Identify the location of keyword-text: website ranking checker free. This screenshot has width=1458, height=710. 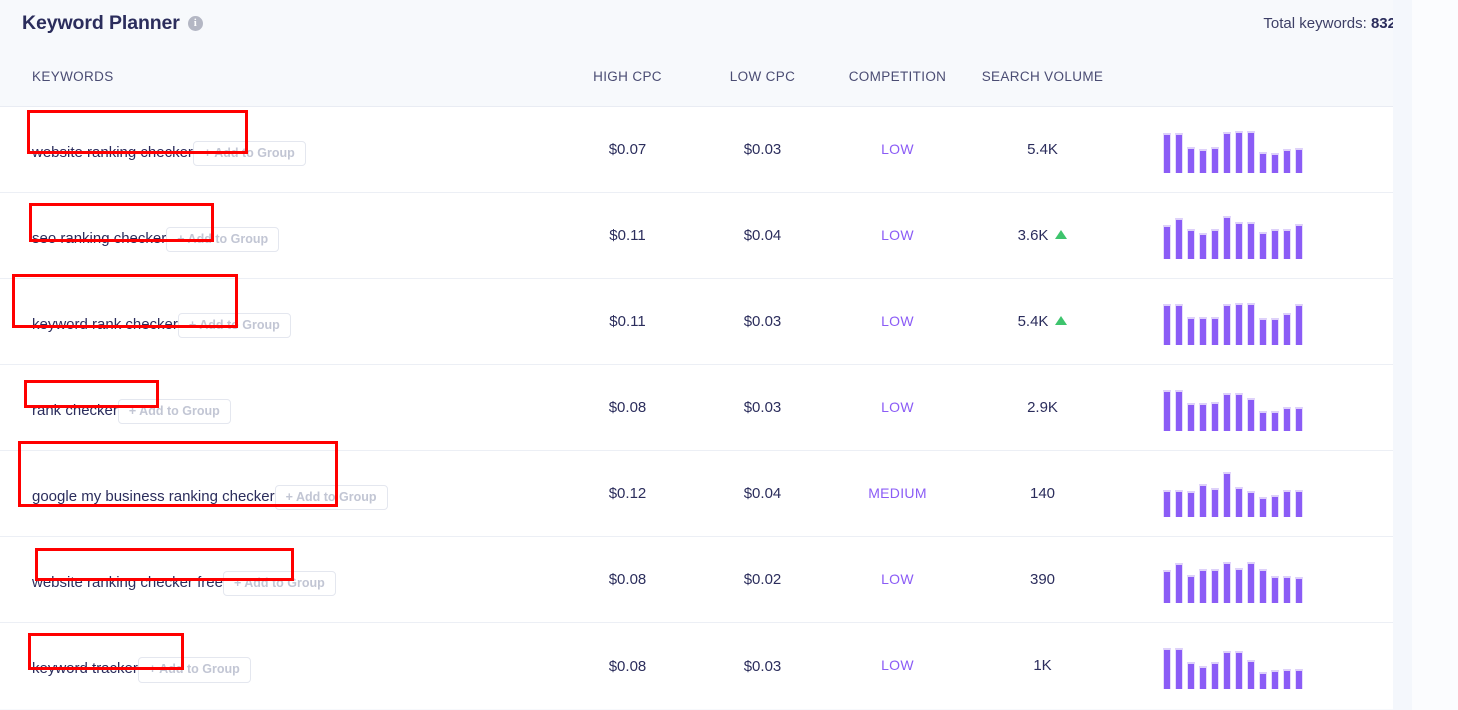
(127, 582).